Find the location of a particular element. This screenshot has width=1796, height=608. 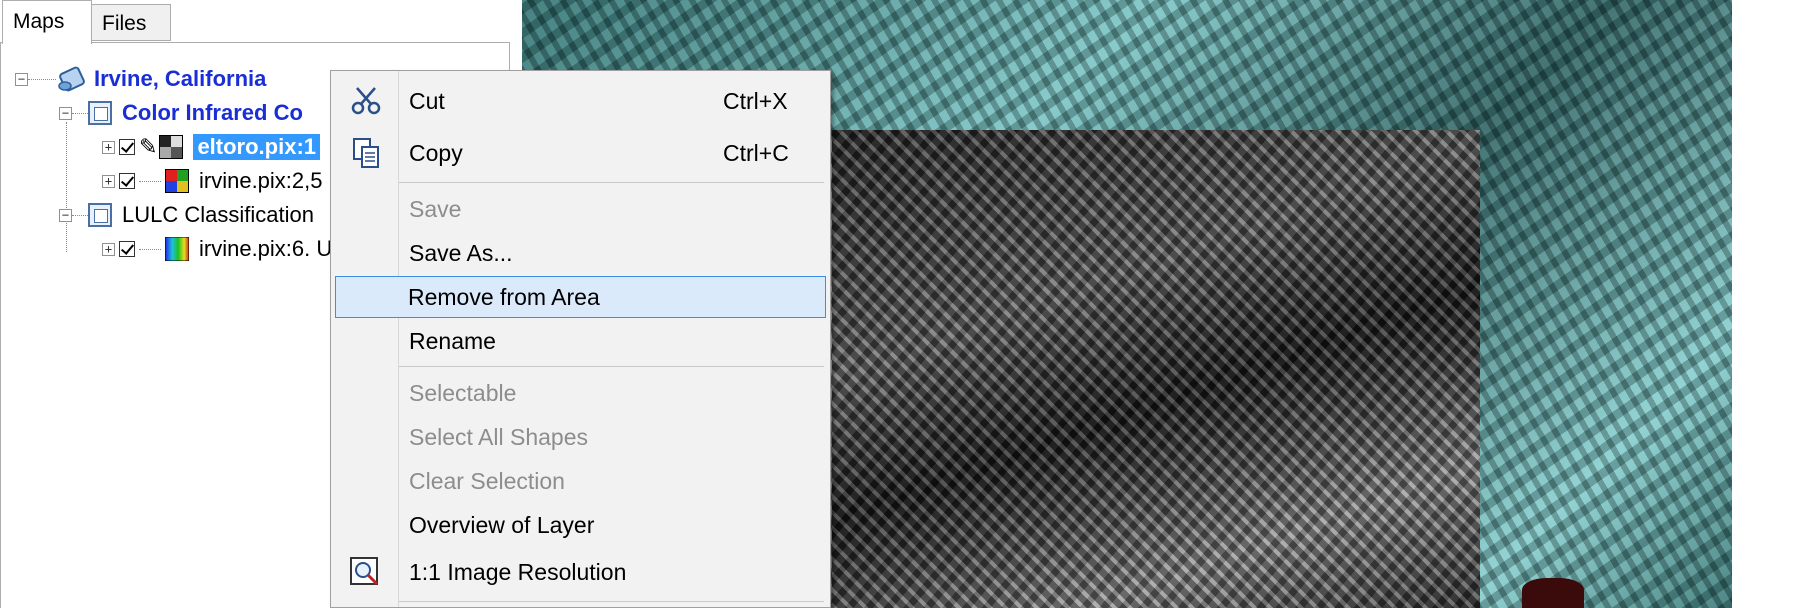

tree-node-group: − Color Infrared Co is located at coordinates (181, 113).